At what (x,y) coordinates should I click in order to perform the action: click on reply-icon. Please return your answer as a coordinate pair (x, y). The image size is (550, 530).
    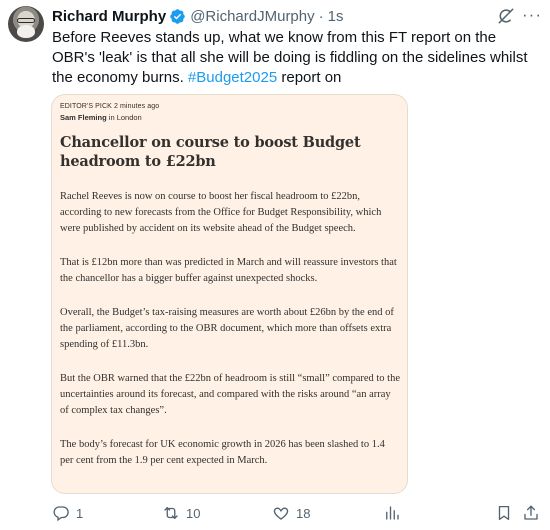
    Looking at the image, I should click on (61, 514).